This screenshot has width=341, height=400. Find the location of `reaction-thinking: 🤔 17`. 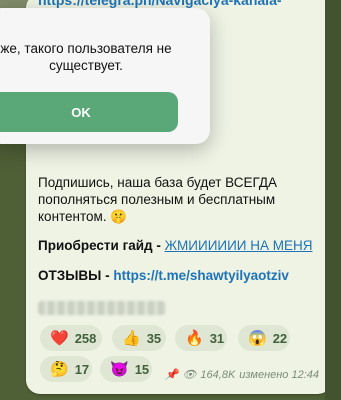

reaction-thinking: 🤔 17 is located at coordinates (66, 369).